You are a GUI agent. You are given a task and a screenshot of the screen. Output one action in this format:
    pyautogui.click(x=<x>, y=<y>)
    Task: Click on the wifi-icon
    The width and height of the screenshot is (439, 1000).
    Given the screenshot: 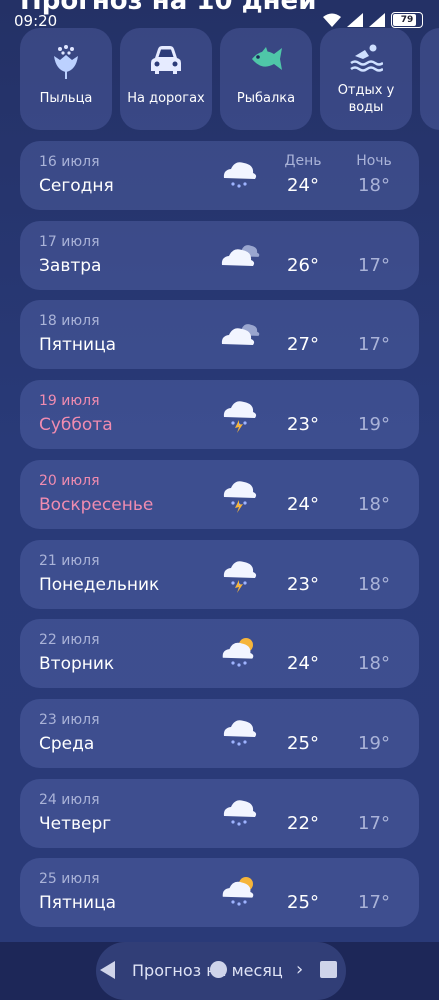 What is the action you would take?
    pyautogui.click(x=332, y=20)
    